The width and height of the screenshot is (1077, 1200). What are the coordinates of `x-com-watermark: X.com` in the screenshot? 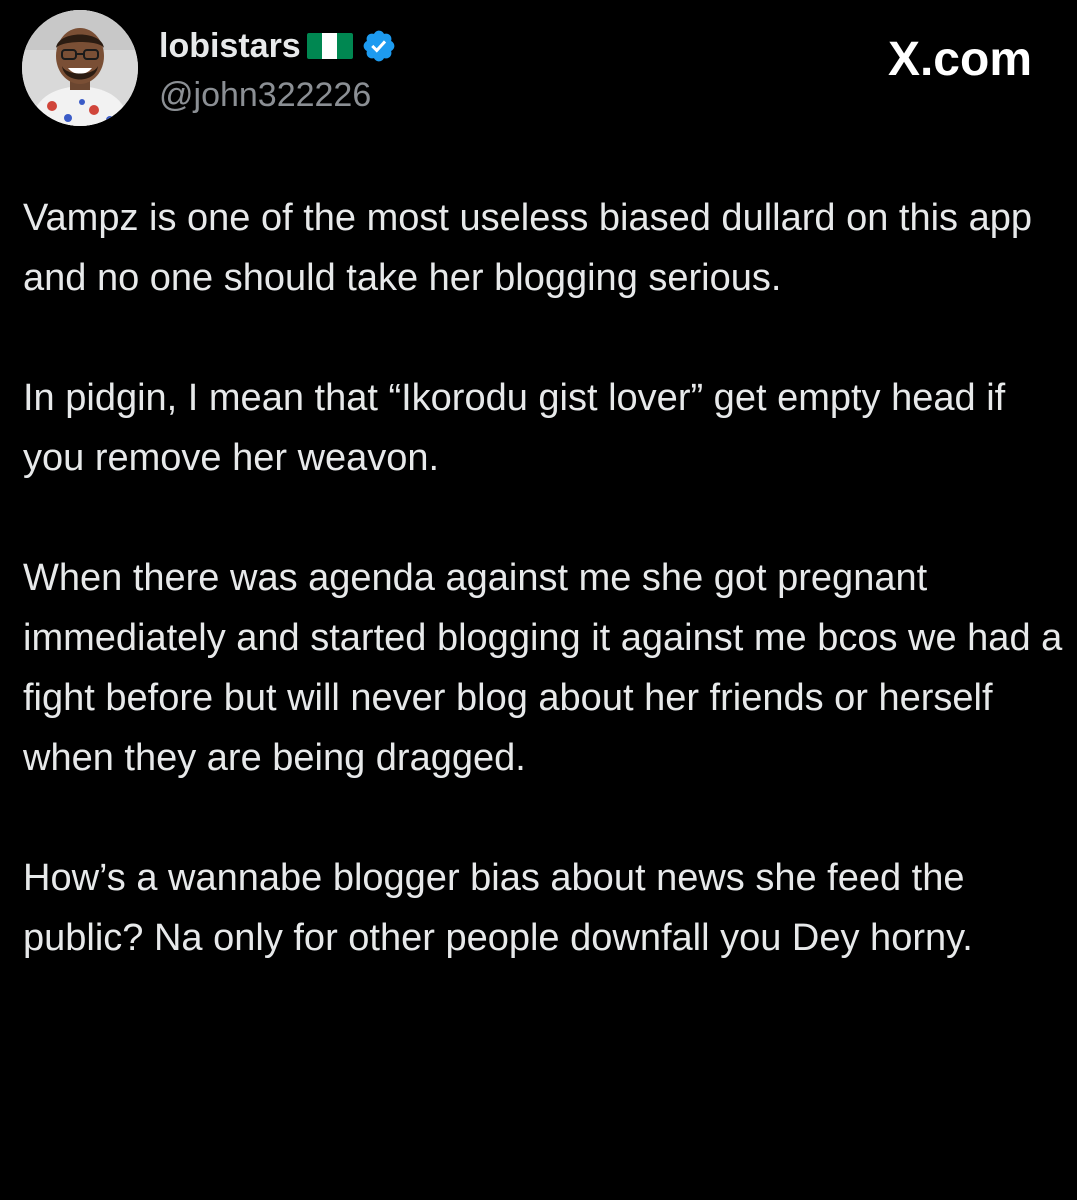 It's located at (960, 59).